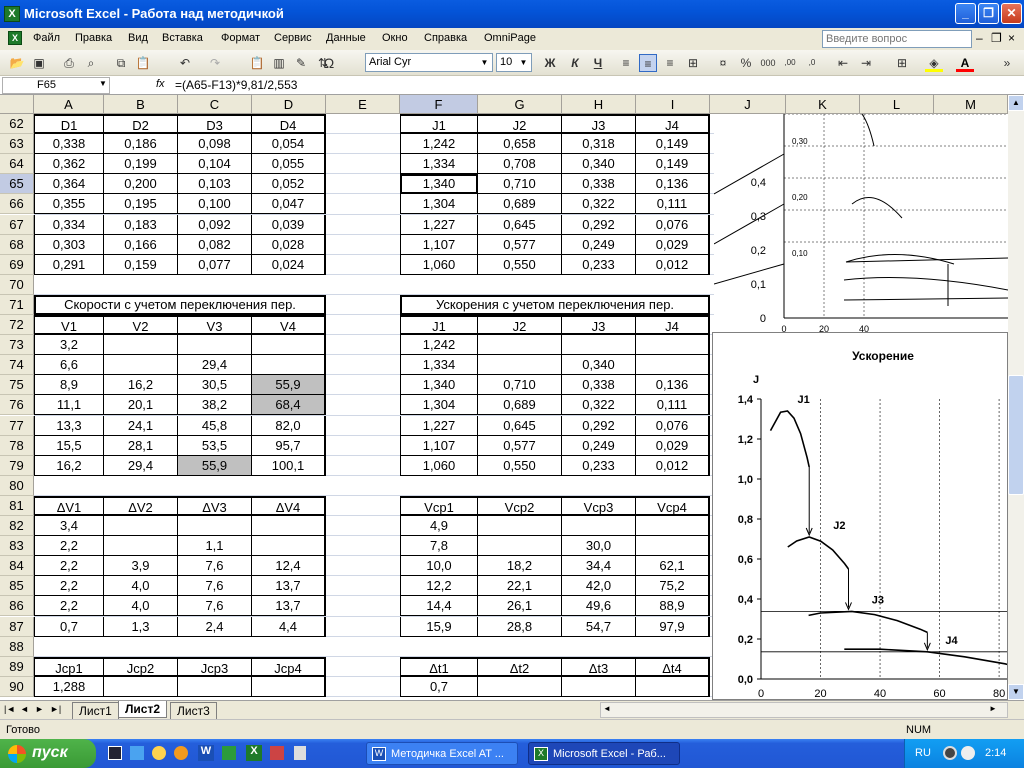 The image size is (1024, 768). I want to click on cell-G68: 0,577, so click(520, 244).